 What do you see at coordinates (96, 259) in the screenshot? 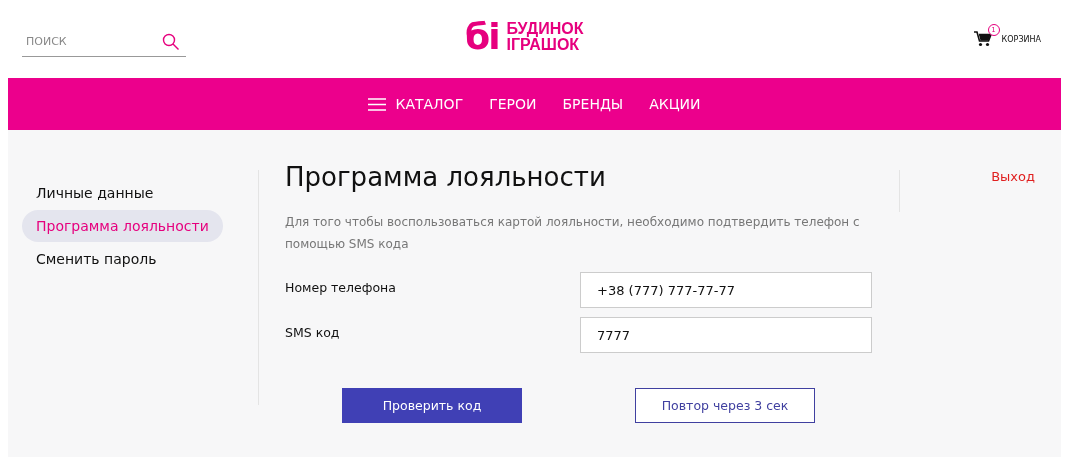
I see `sidebar-item: Сменить пароль` at bounding box center [96, 259].